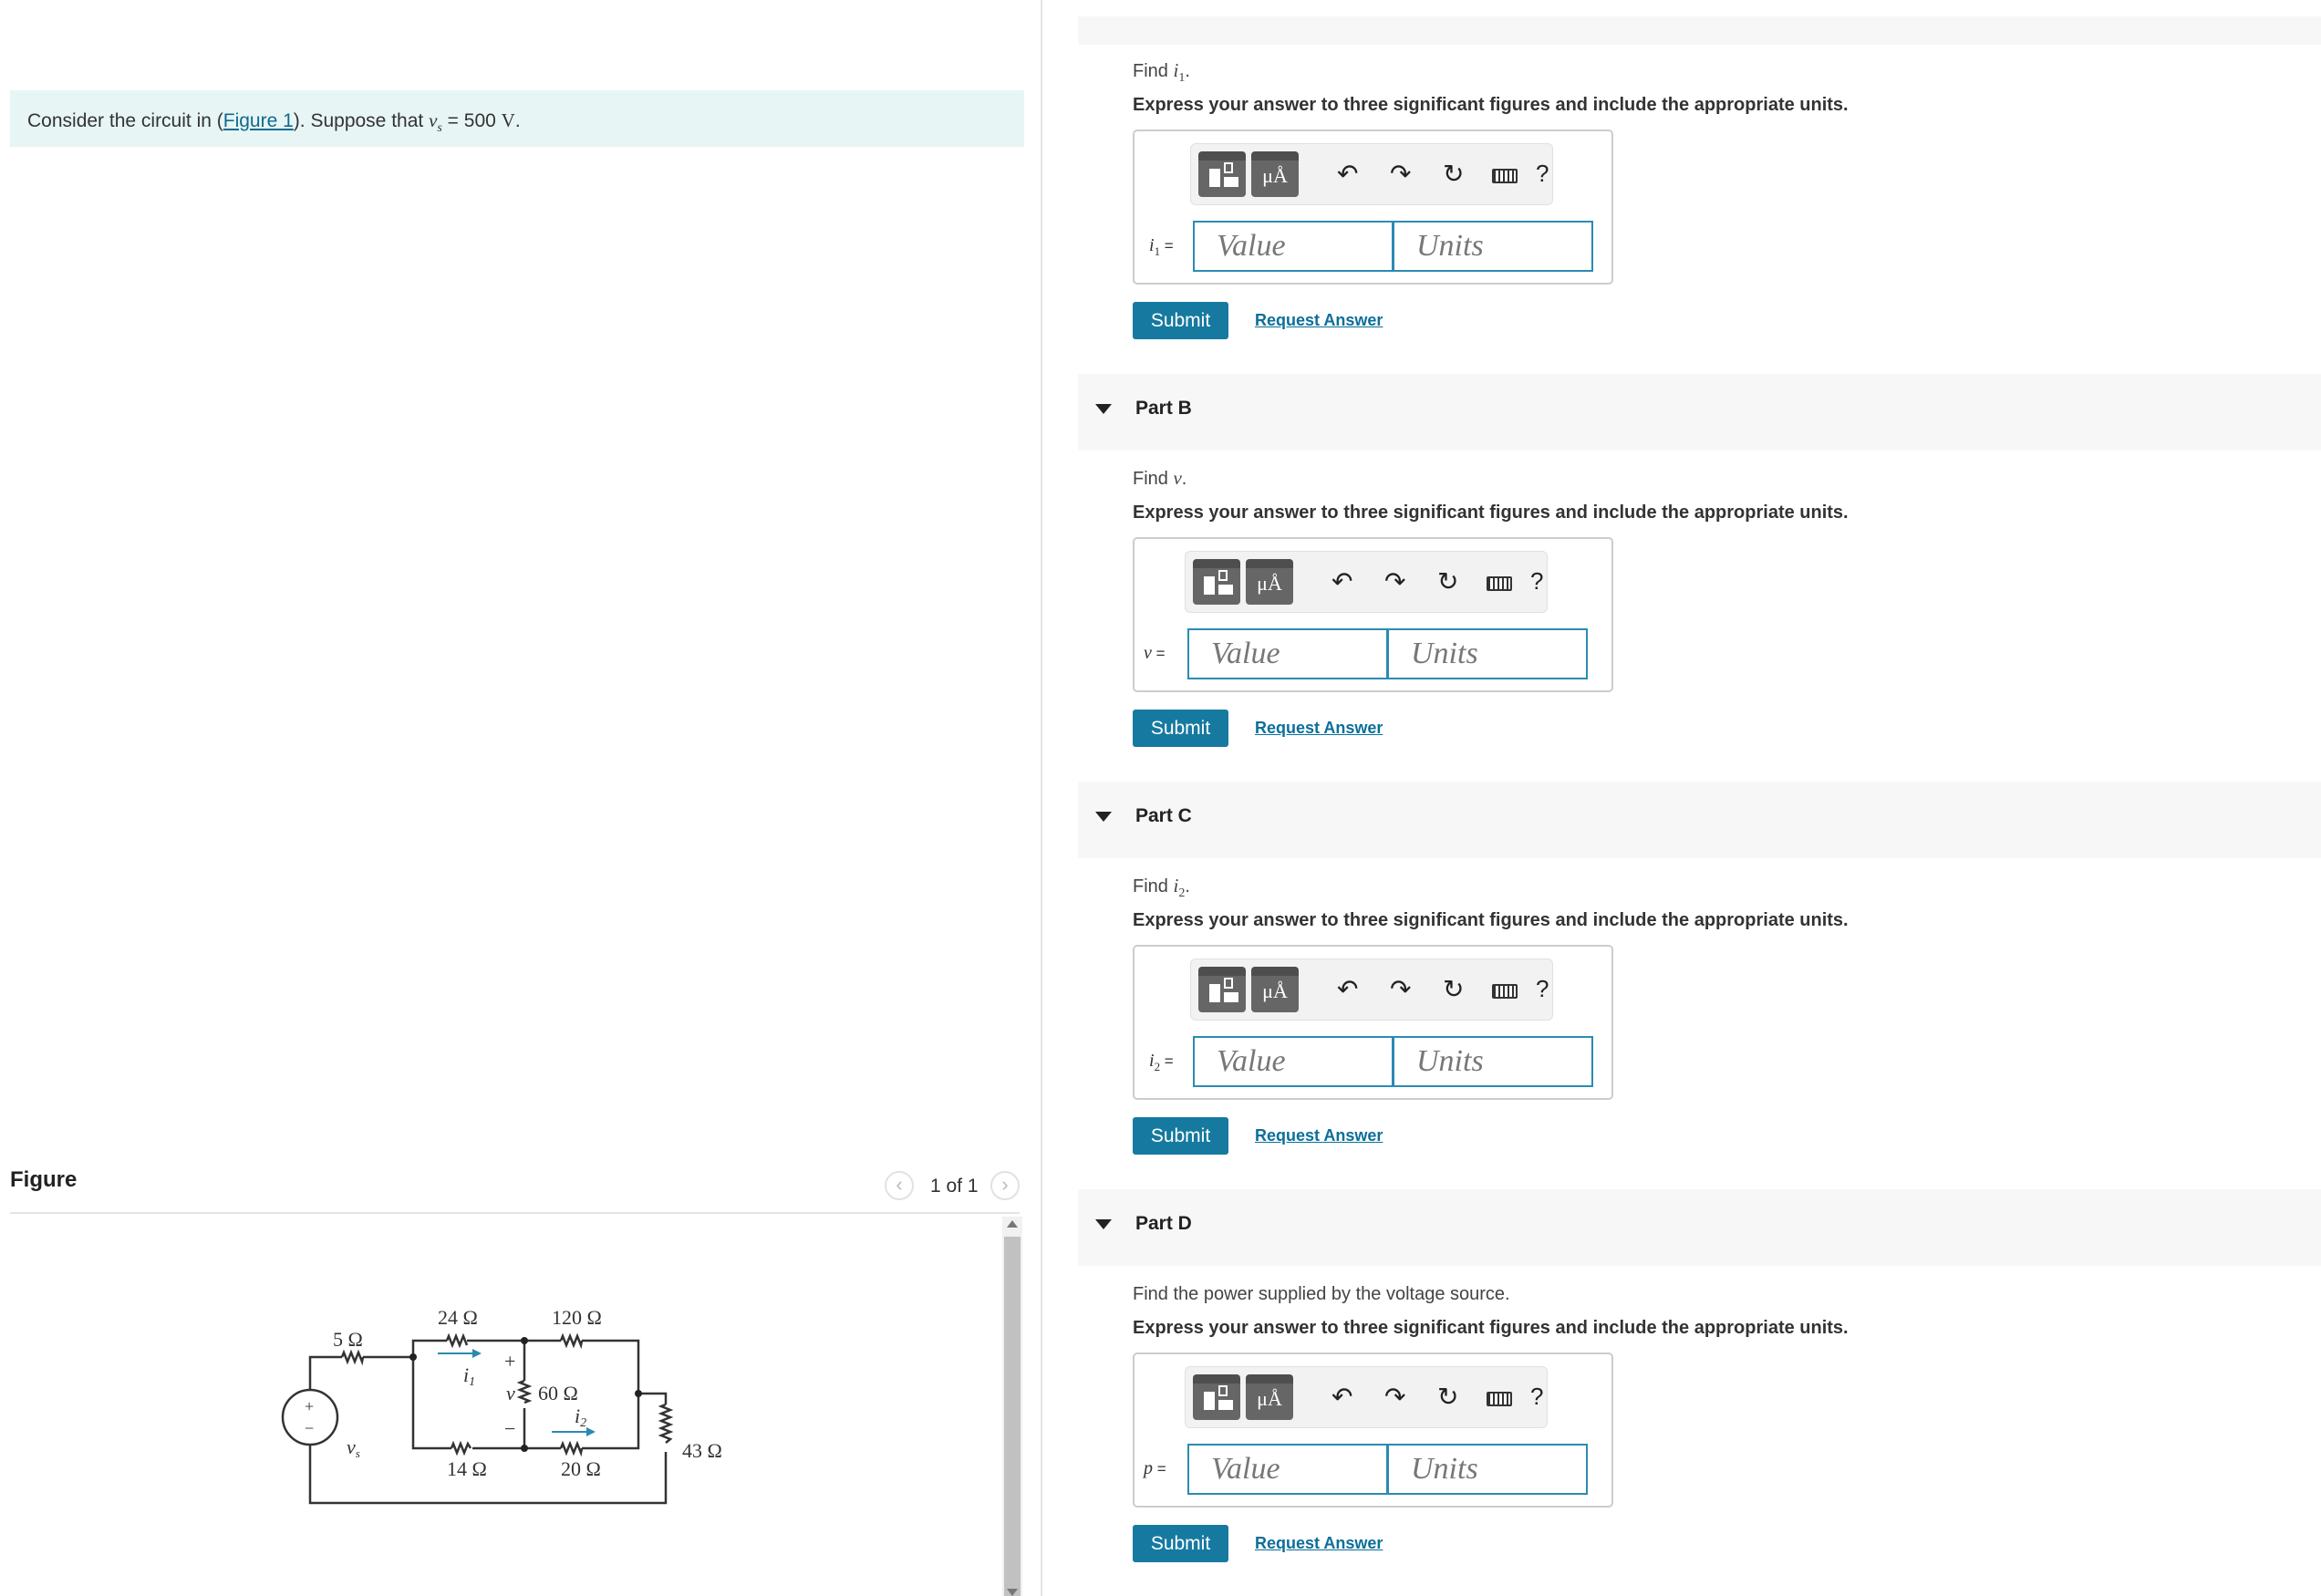 Image resolution: width=2321 pixels, height=1596 pixels. I want to click on scroll-down-arrow-icon, so click(1013, 1593).